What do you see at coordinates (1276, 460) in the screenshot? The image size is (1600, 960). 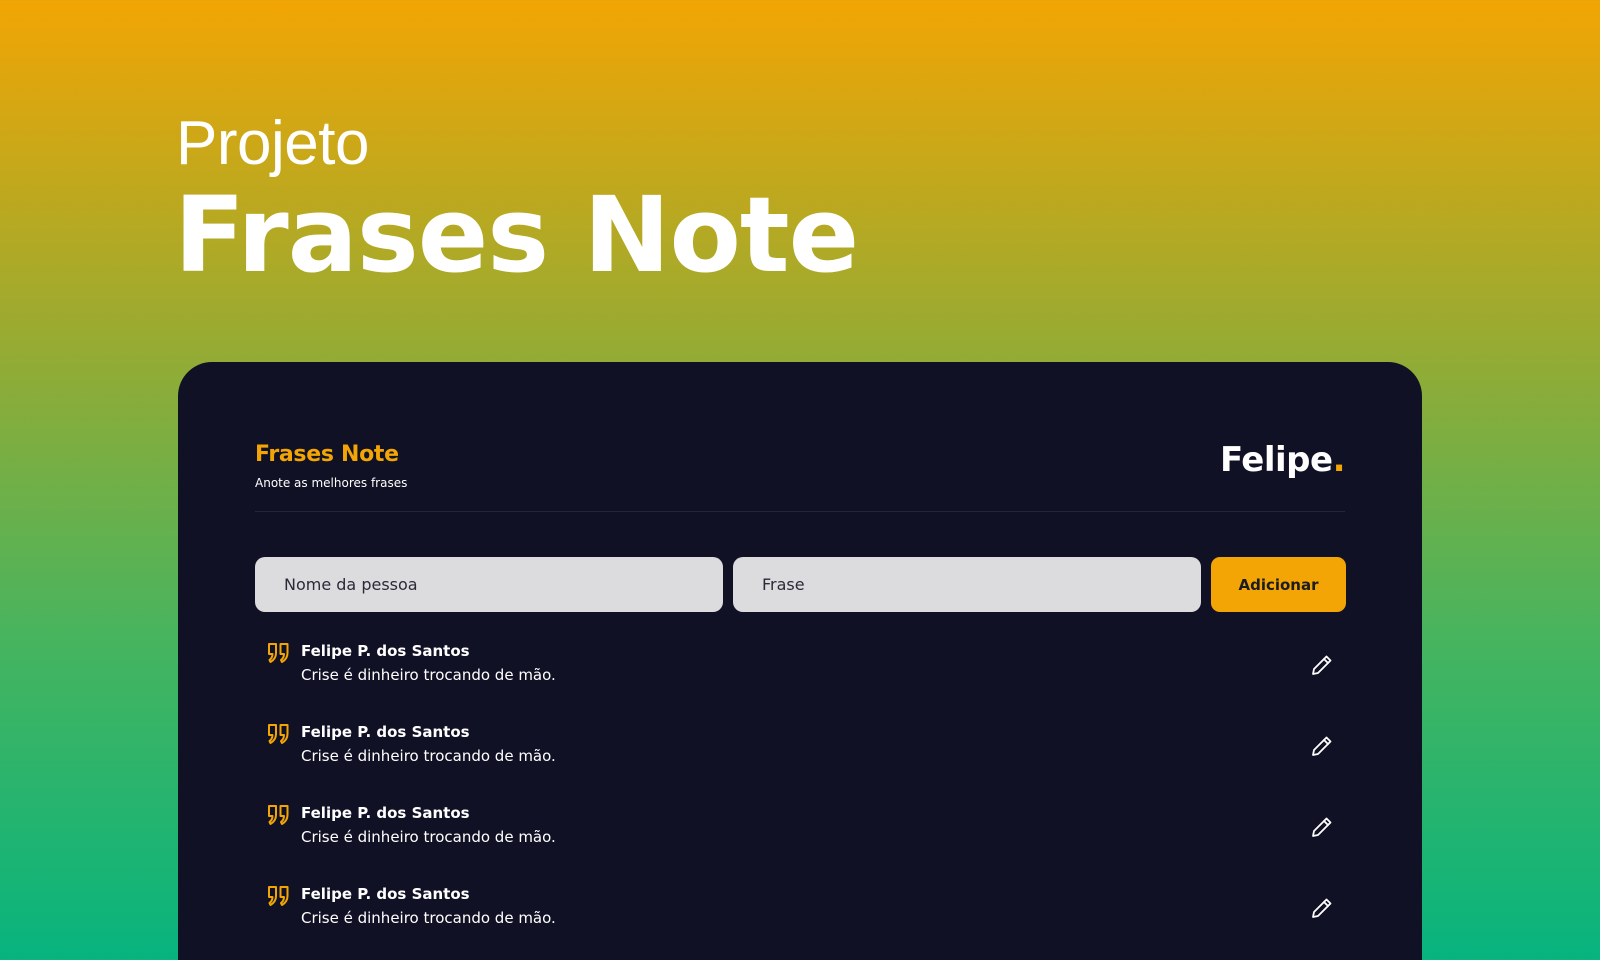 I see `author-name: Felipe` at bounding box center [1276, 460].